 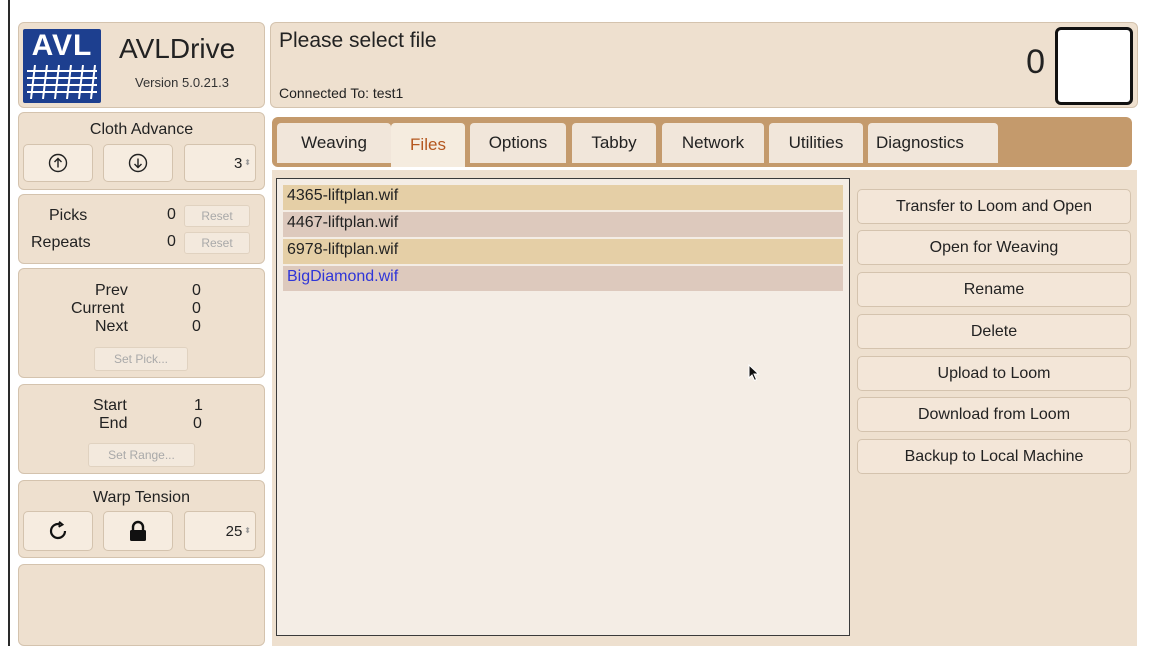 What do you see at coordinates (110, 405) in the screenshot?
I see `start-label: Start` at bounding box center [110, 405].